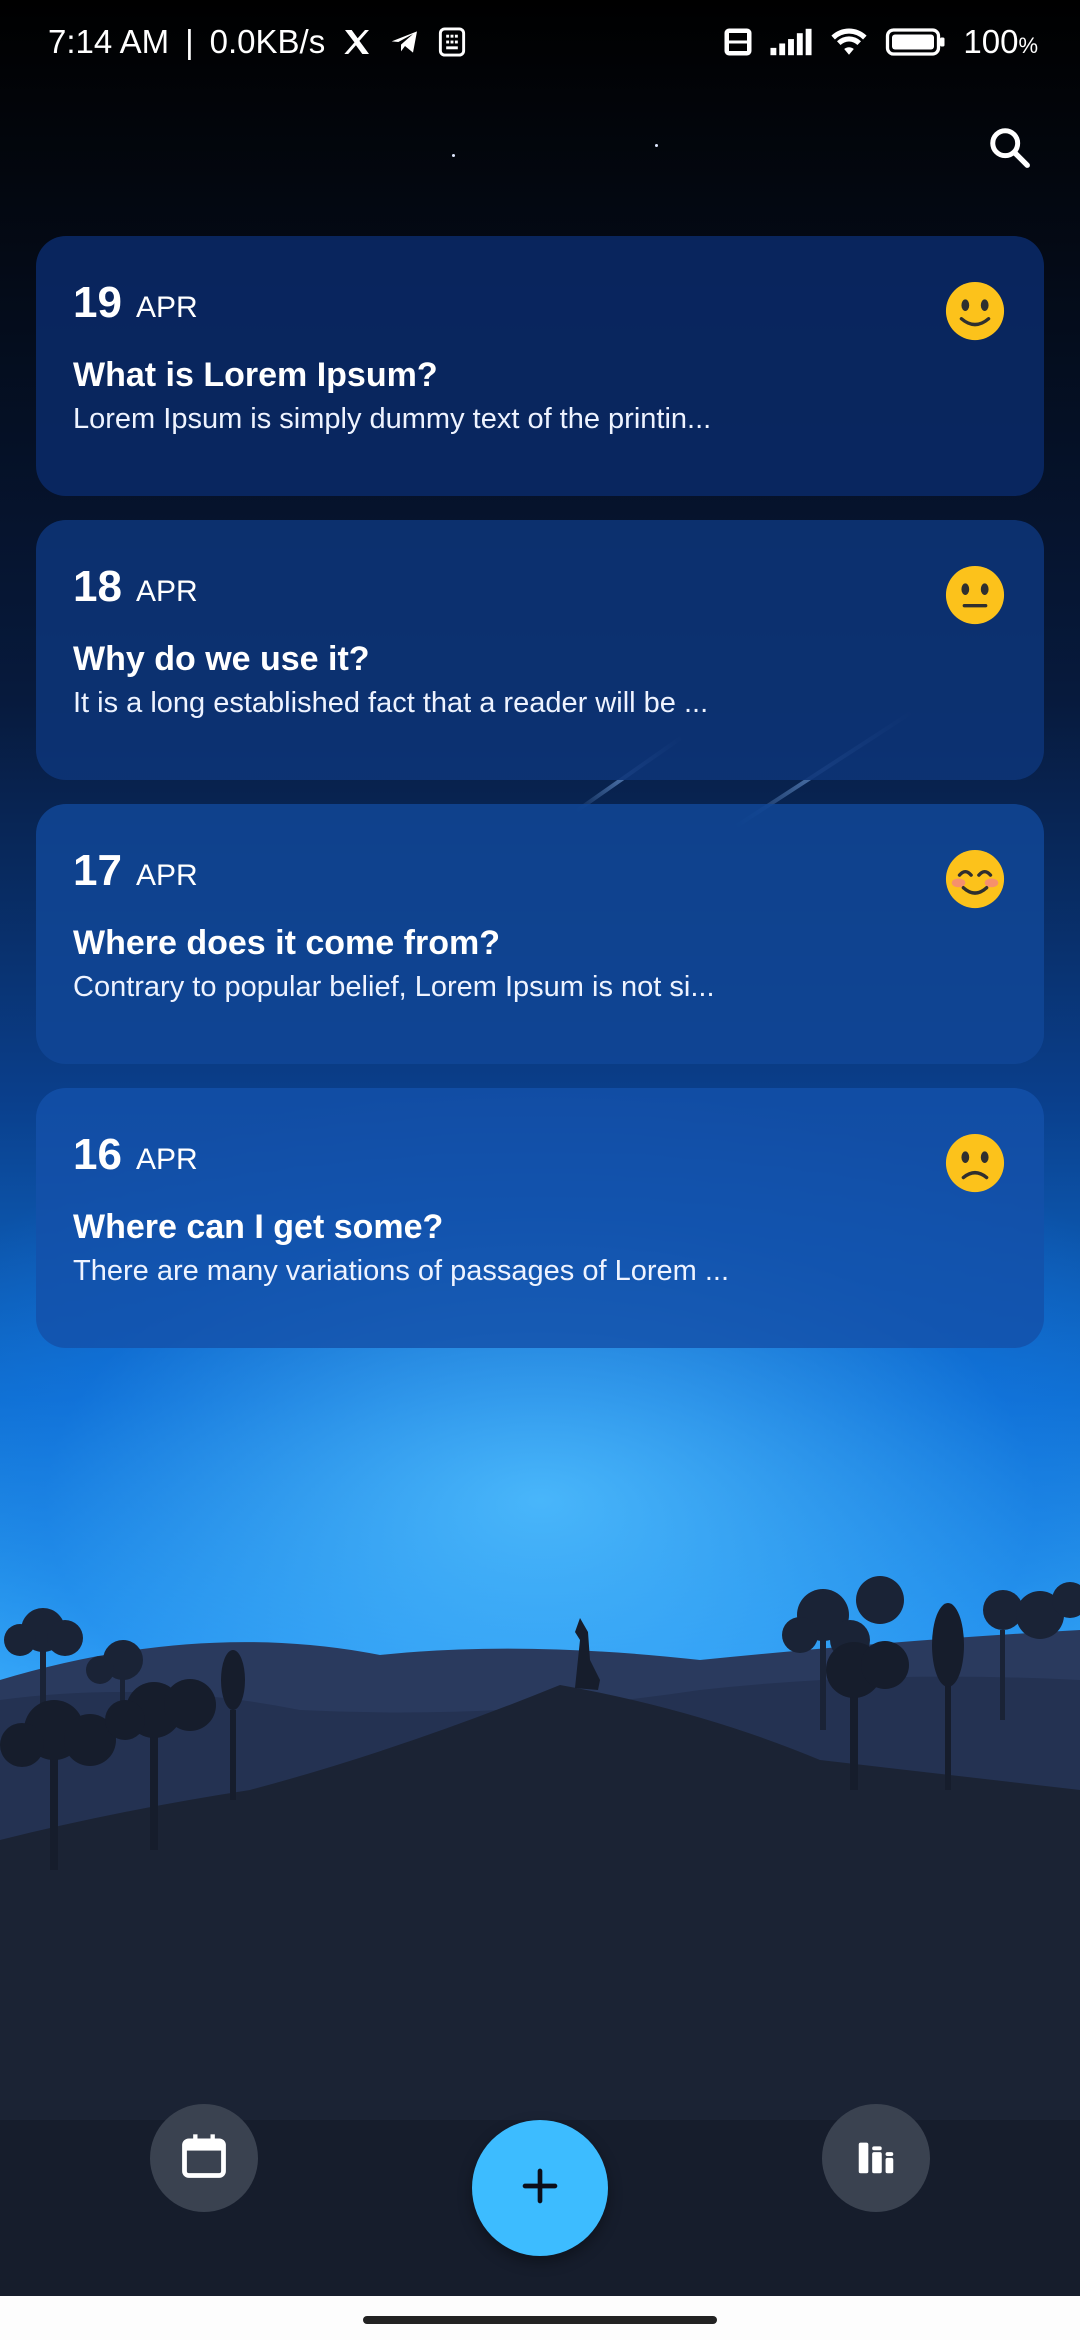  I want to click on status-time: 7:14 AM, so click(109, 41).